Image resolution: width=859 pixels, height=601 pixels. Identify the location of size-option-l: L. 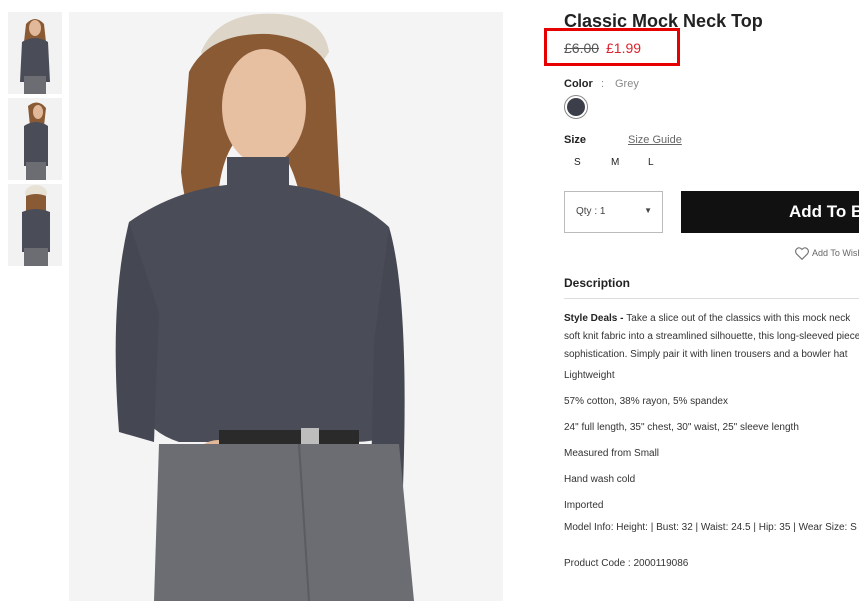
(651, 162).